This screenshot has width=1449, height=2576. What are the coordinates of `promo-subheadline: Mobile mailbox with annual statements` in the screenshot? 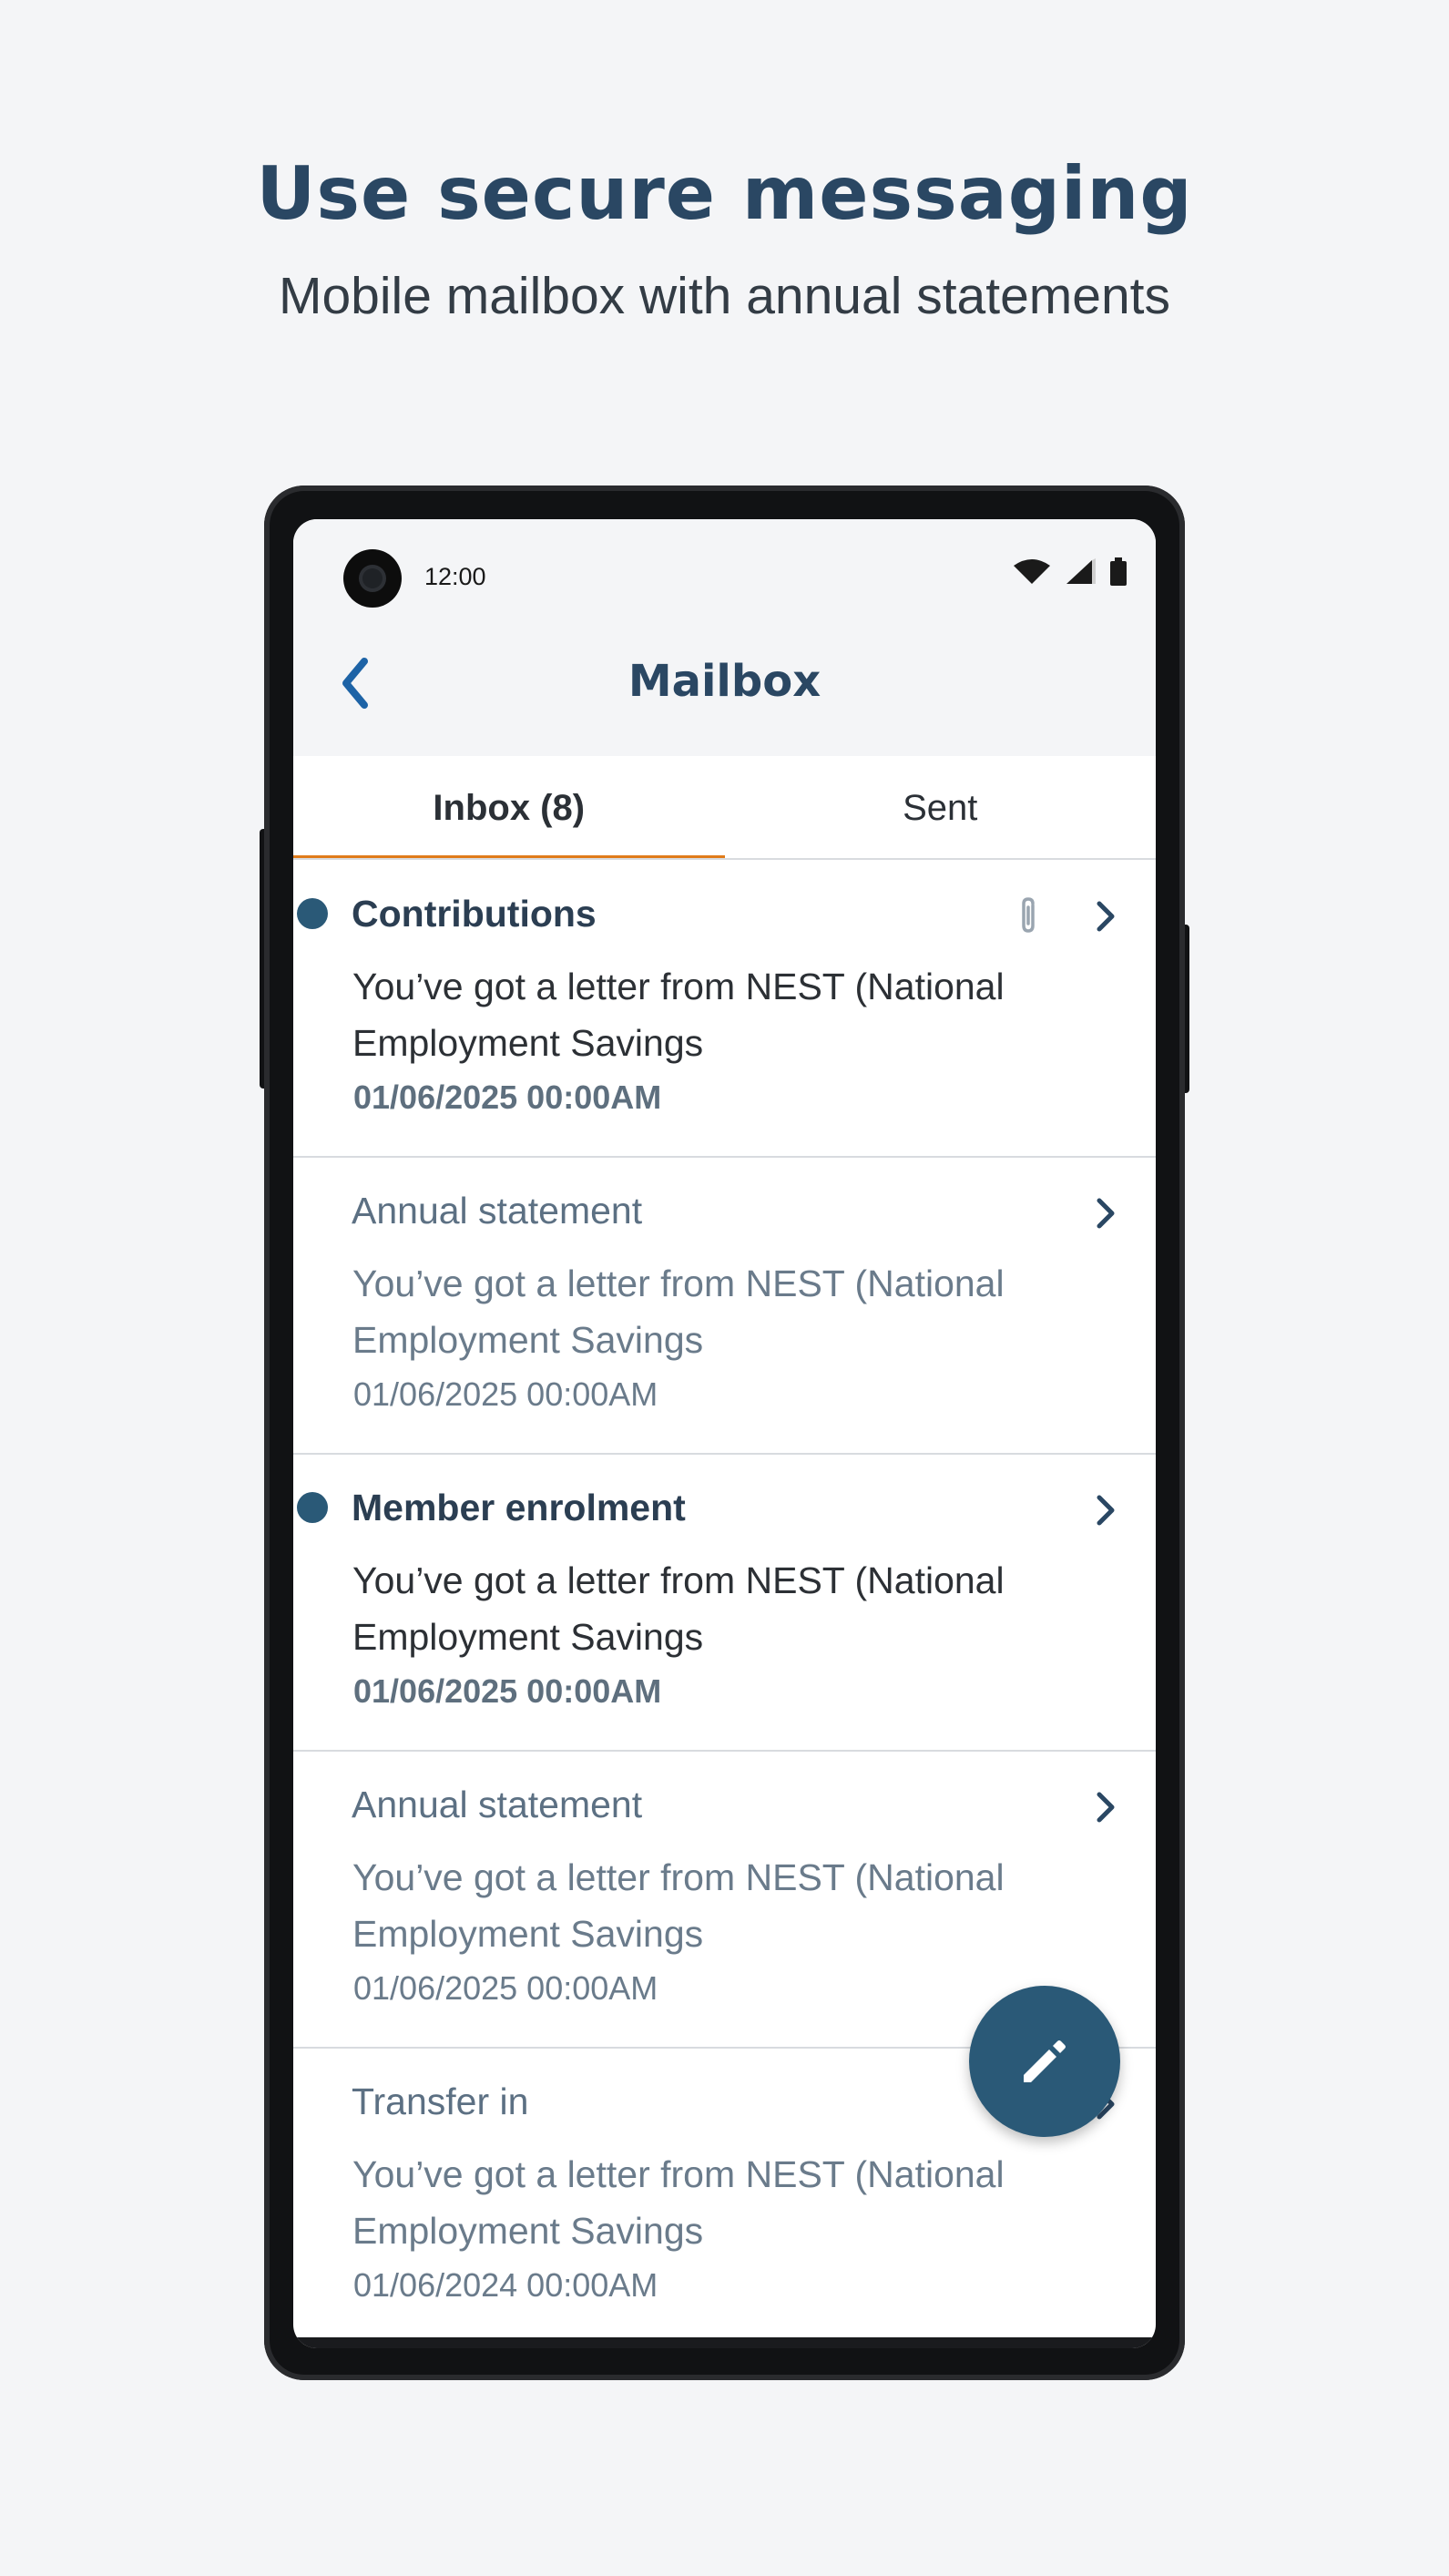 It's located at (725, 296).